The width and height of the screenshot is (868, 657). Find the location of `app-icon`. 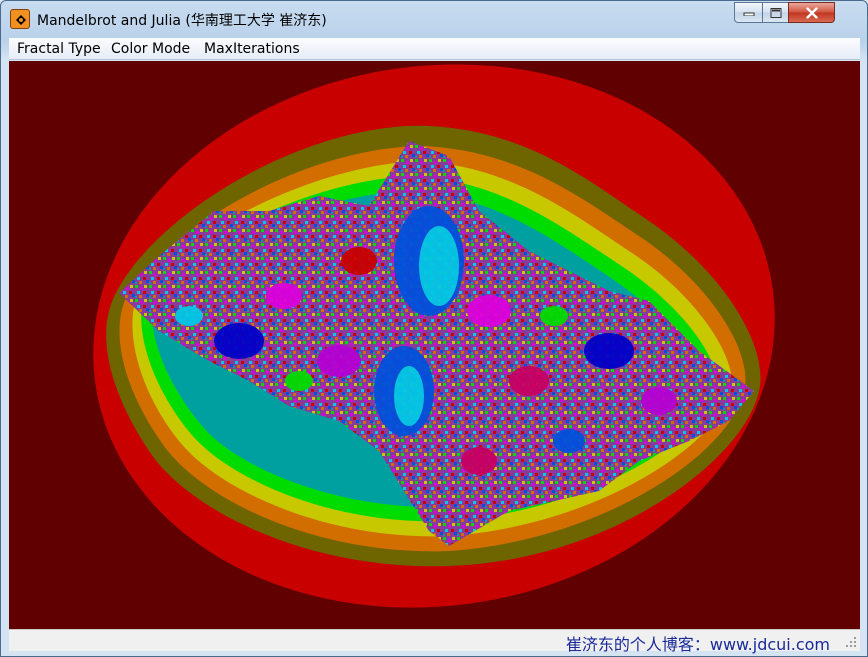

app-icon is located at coordinates (20, 19).